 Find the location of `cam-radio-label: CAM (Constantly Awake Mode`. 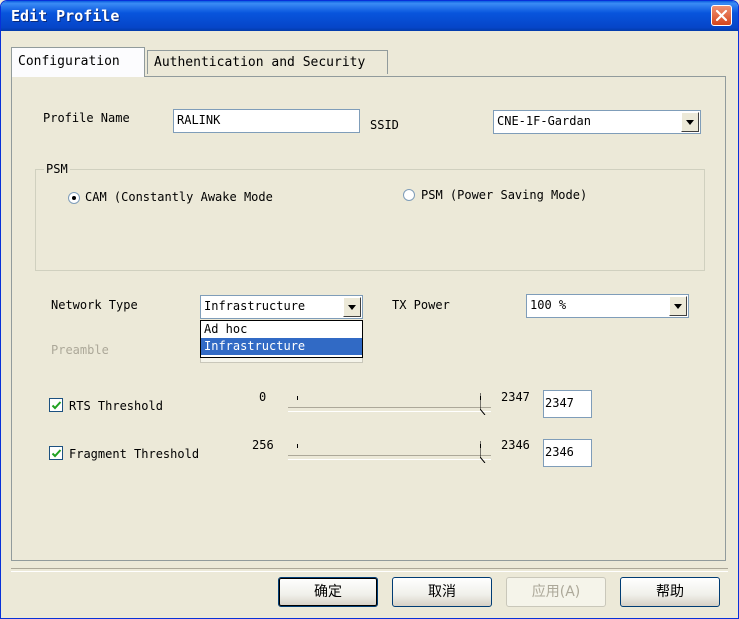

cam-radio-label: CAM (Constantly Awake Mode is located at coordinates (179, 197).